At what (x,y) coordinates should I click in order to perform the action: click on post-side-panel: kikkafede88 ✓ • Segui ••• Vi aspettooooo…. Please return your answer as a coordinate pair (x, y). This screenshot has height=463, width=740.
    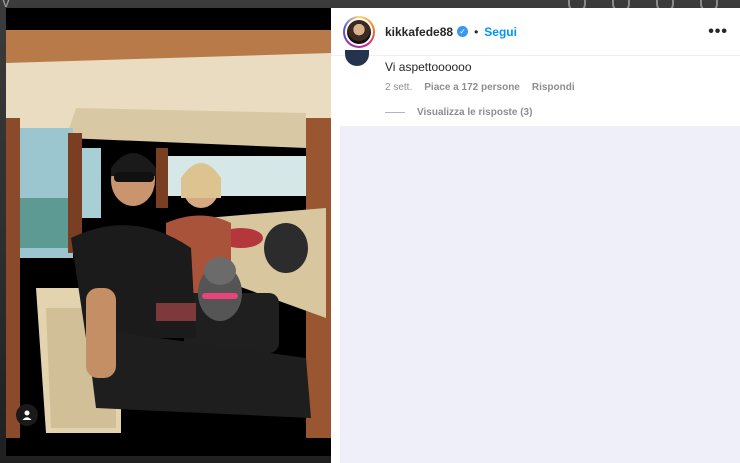
    Looking at the image, I should click on (535, 67).